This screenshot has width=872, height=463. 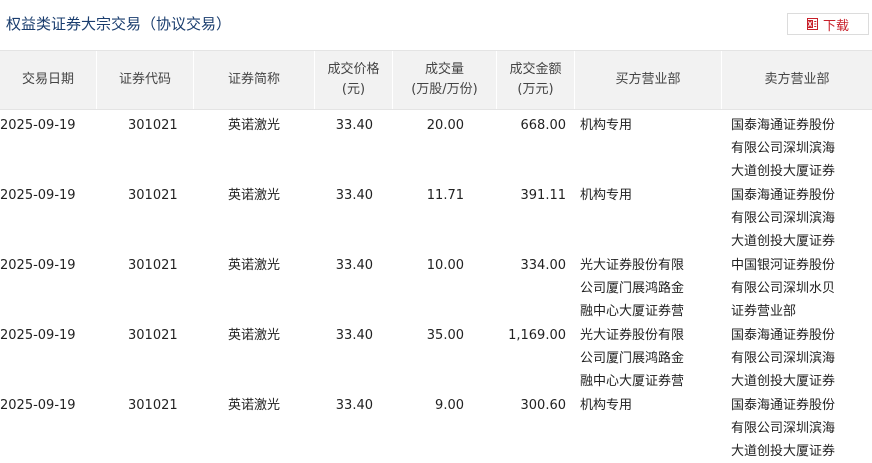 I want to click on header-security-name: 证券简称, so click(x=254, y=80).